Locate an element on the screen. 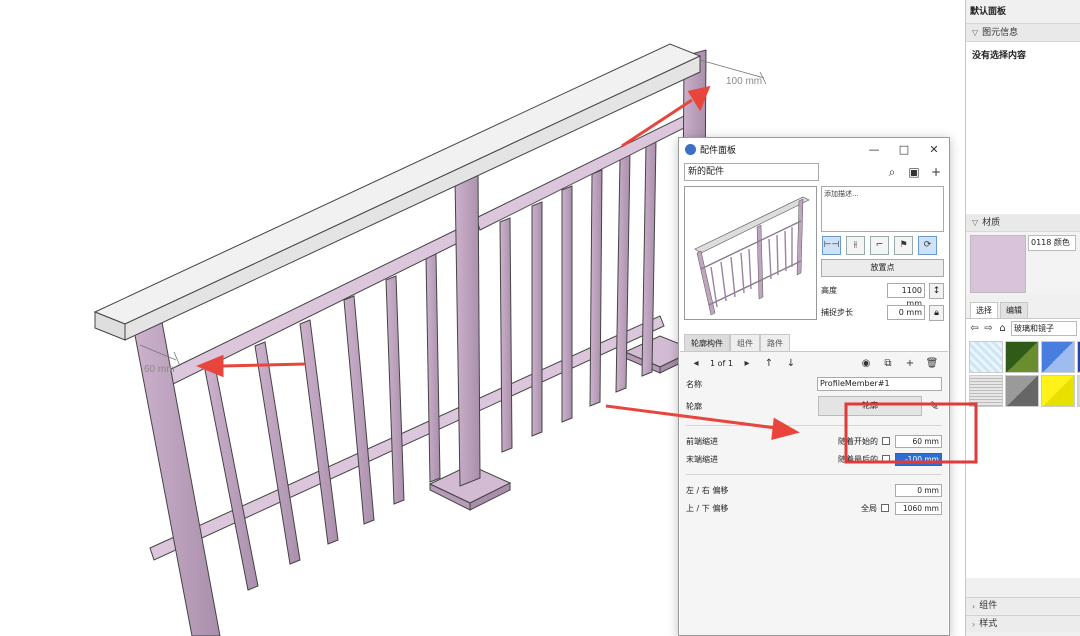 The width and height of the screenshot is (1080, 636). styles-section: › 样式 is located at coordinates (1023, 623).